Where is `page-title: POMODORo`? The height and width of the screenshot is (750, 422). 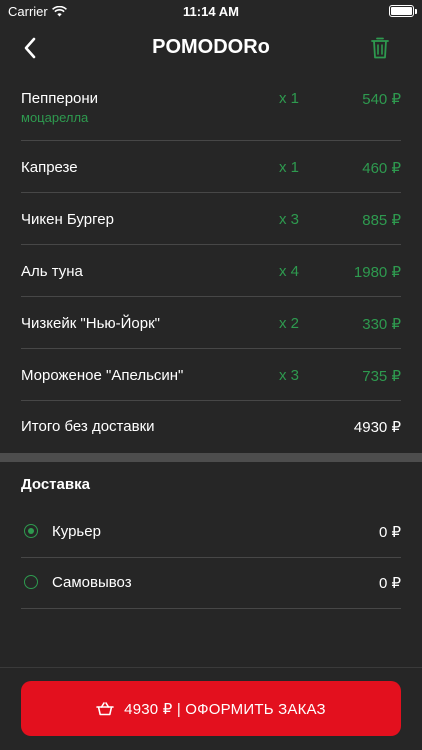 page-title: POMODORo is located at coordinates (211, 47).